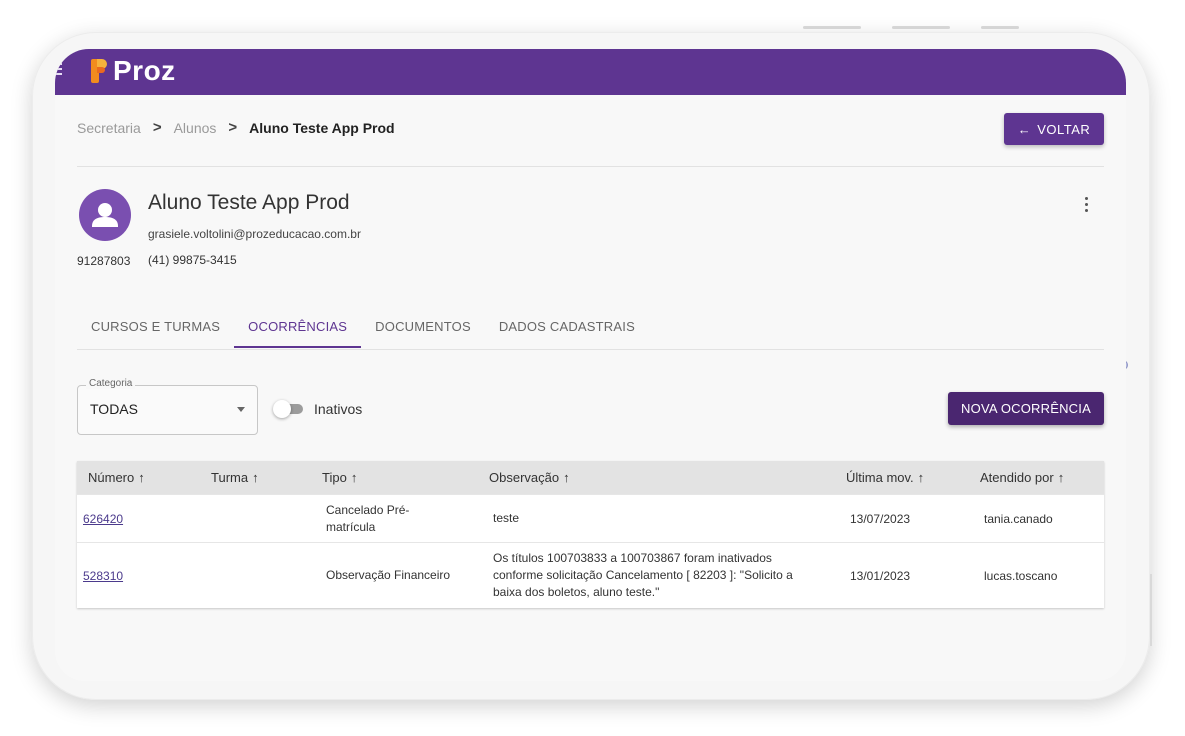  What do you see at coordinates (1026, 408) in the screenshot?
I see `new-occurrence-button: NOVA OCORRÊNCIA` at bounding box center [1026, 408].